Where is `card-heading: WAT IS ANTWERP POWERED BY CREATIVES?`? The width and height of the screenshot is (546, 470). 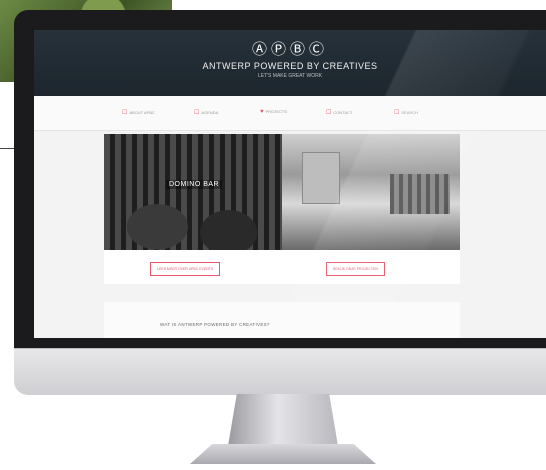
card-heading: WAT IS ANTWERP POWERED BY CREATIVES? is located at coordinates (215, 324).